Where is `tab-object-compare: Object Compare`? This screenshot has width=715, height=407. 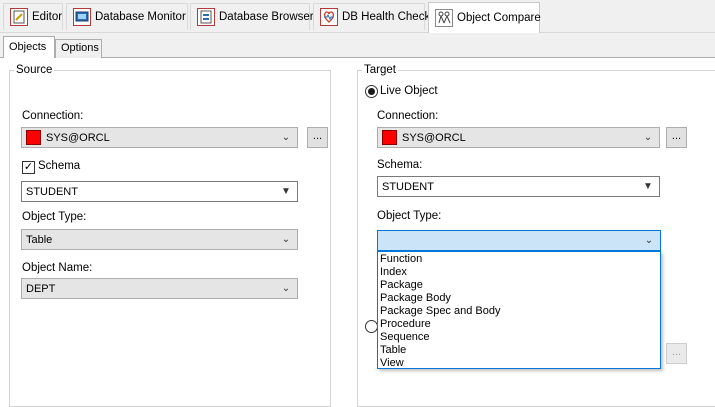
tab-object-compare: Object Compare is located at coordinates (484, 17).